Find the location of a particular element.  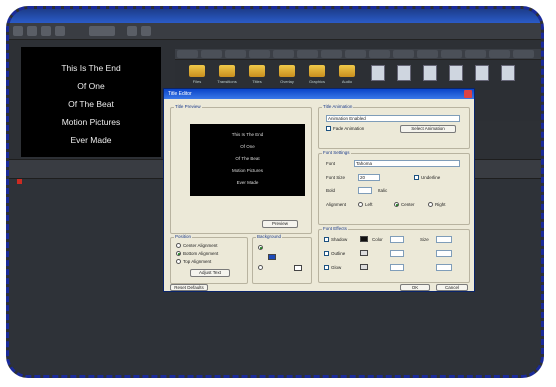

ok-button: OK is located at coordinates (415, 287).